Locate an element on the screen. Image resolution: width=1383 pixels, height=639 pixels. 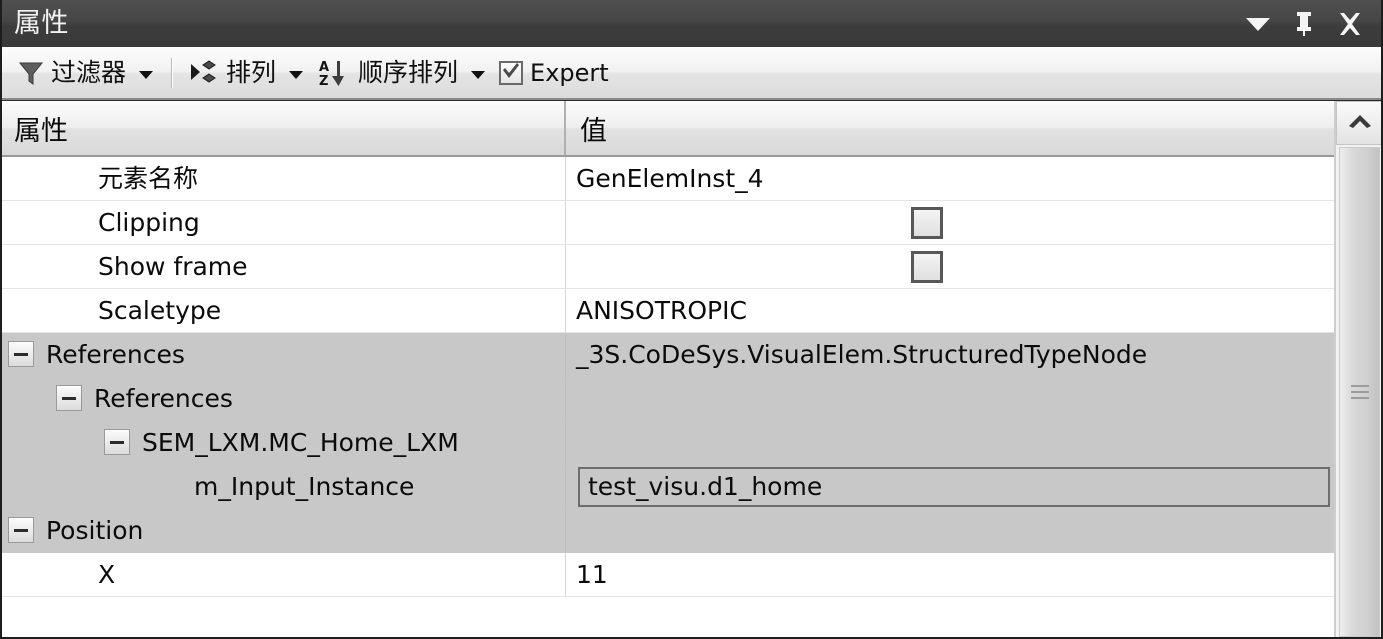
close-icon is located at coordinates (1350, 24).